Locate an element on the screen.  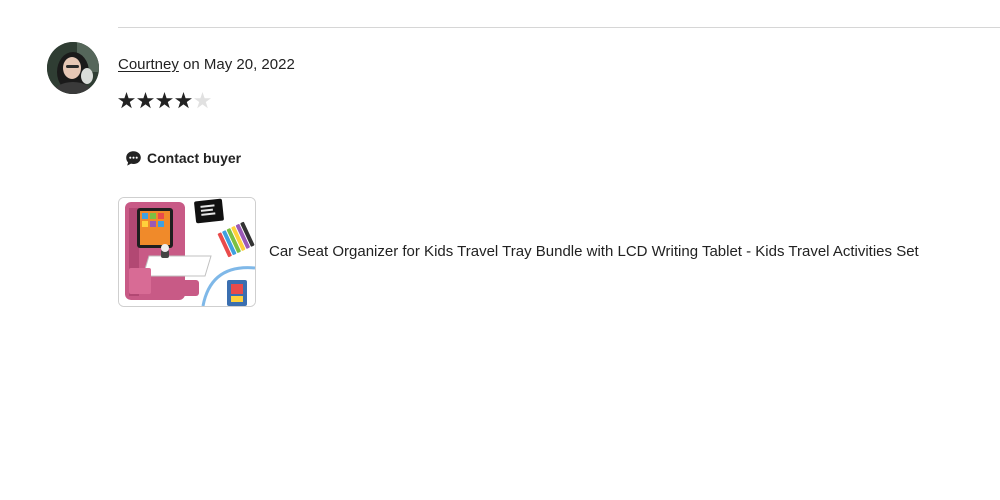
contact-buyer-label: Contact buyer is located at coordinates (194, 158).